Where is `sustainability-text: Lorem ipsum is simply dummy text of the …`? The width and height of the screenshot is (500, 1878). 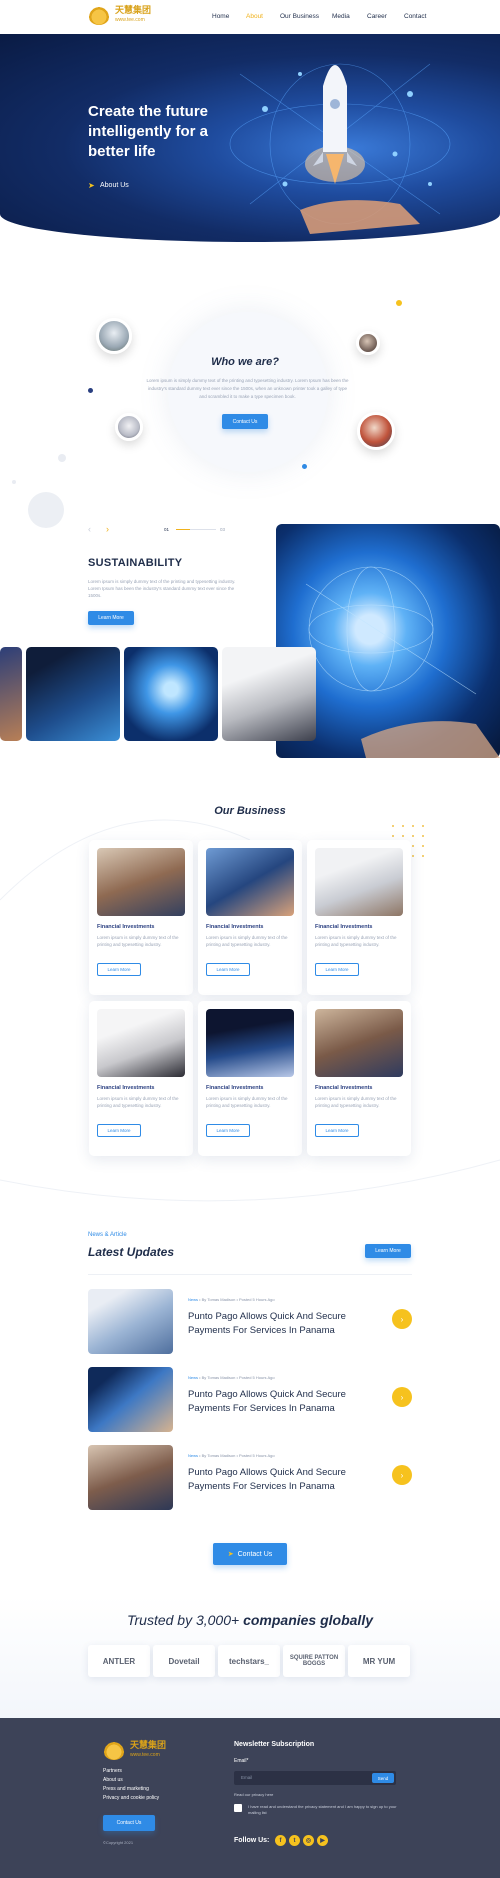 sustainability-text: Lorem ipsum is simply dummy text of the … is located at coordinates (162, 588).